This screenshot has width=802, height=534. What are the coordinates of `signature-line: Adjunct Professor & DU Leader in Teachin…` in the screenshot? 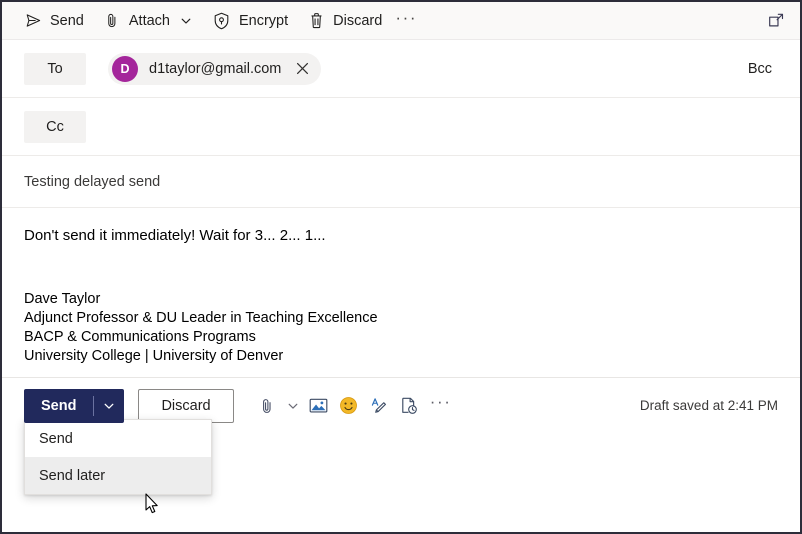 It's located at (201, 317).